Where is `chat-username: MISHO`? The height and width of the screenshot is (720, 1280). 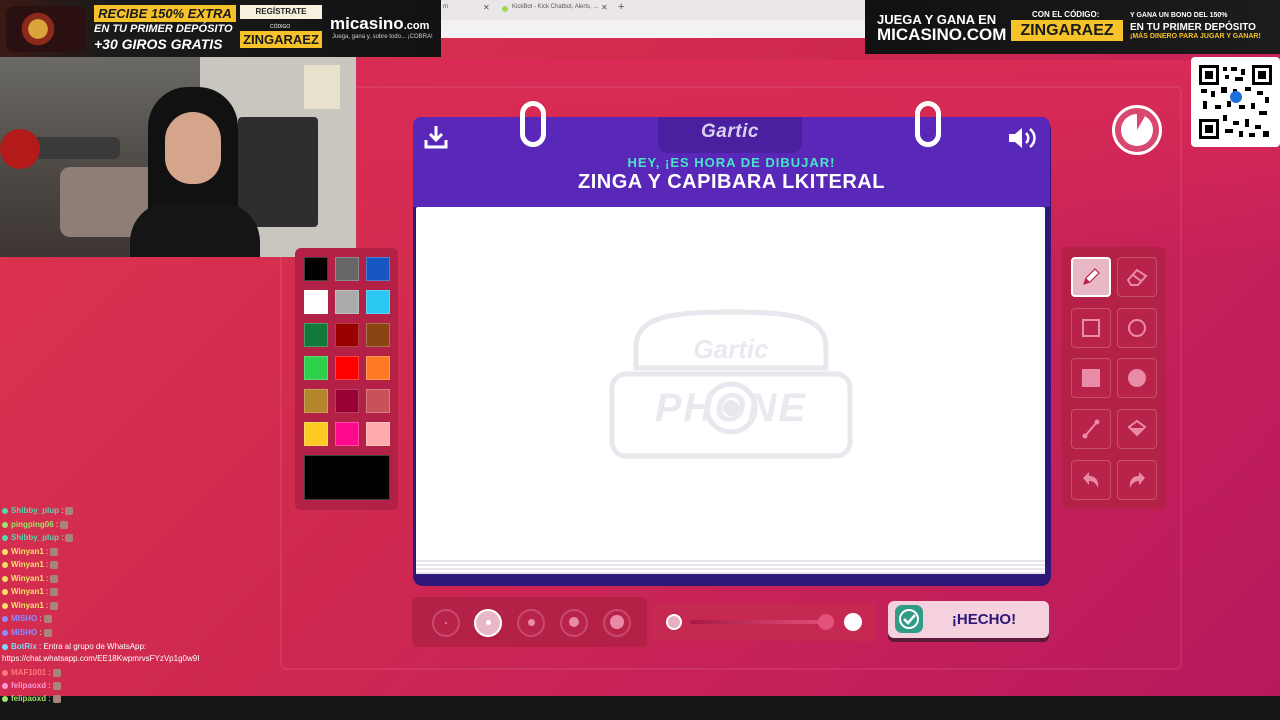 chat-username: MISHO is located at coordinates (24, 632).